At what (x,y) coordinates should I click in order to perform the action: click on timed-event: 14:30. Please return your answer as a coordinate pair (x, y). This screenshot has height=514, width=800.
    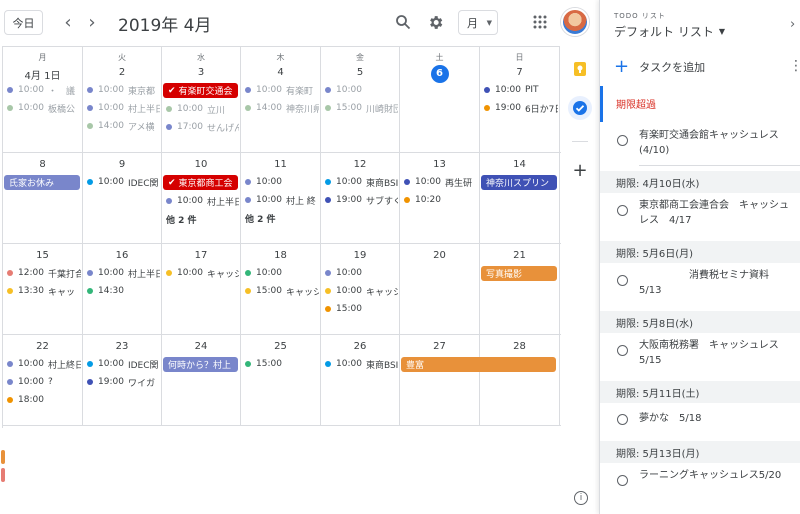
    Looking at the image, I should click on (123, 291).